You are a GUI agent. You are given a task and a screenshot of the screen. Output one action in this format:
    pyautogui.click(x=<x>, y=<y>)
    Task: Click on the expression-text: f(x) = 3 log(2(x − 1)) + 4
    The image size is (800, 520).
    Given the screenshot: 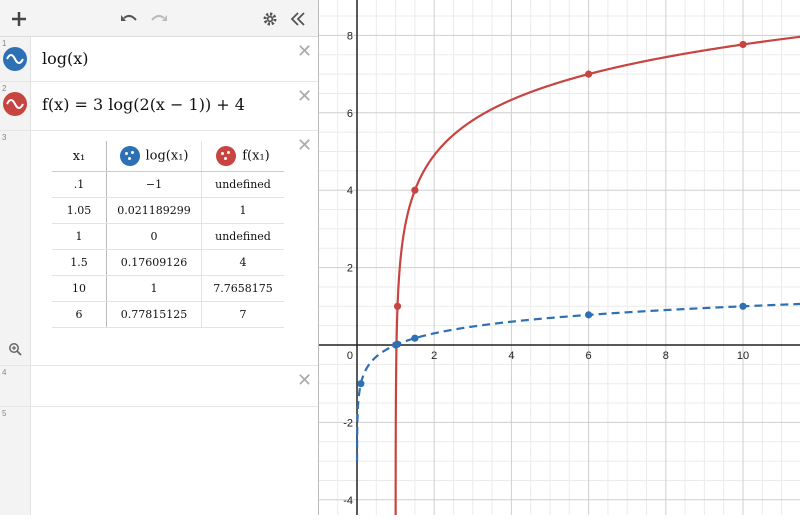 What is the action you would take?
    pyautogui.click(x=143, y=104)
    